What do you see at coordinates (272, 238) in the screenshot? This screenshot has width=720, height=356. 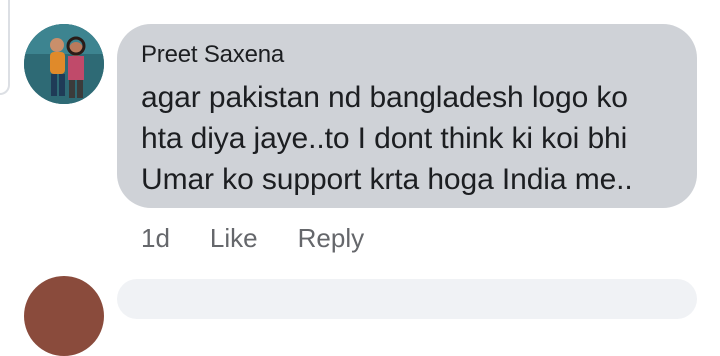 I see `comment-actions: 1d Like Reply` at bounding box center [272, 238].